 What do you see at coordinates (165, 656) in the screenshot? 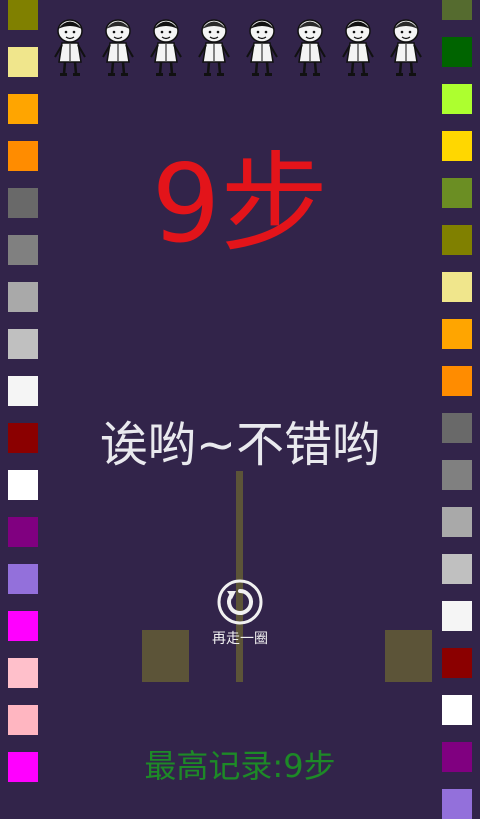
I see `left-block` at bounding box center [165, 656].